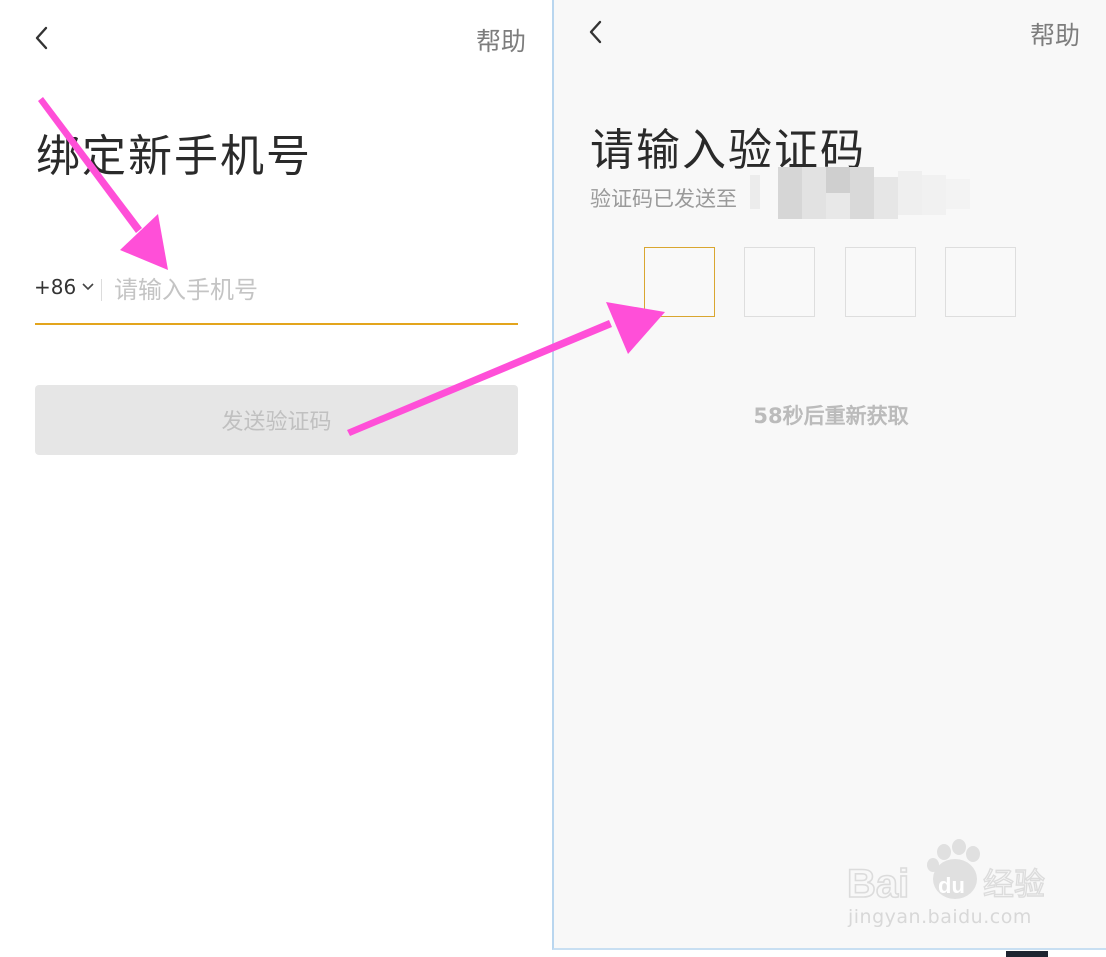 Image resolution: width=1106 pixels, height=957 pixels. What do you see at coordinates (951, 885) in the screenshot?
I see `svg-text: du` at bounding box center [951, 885].